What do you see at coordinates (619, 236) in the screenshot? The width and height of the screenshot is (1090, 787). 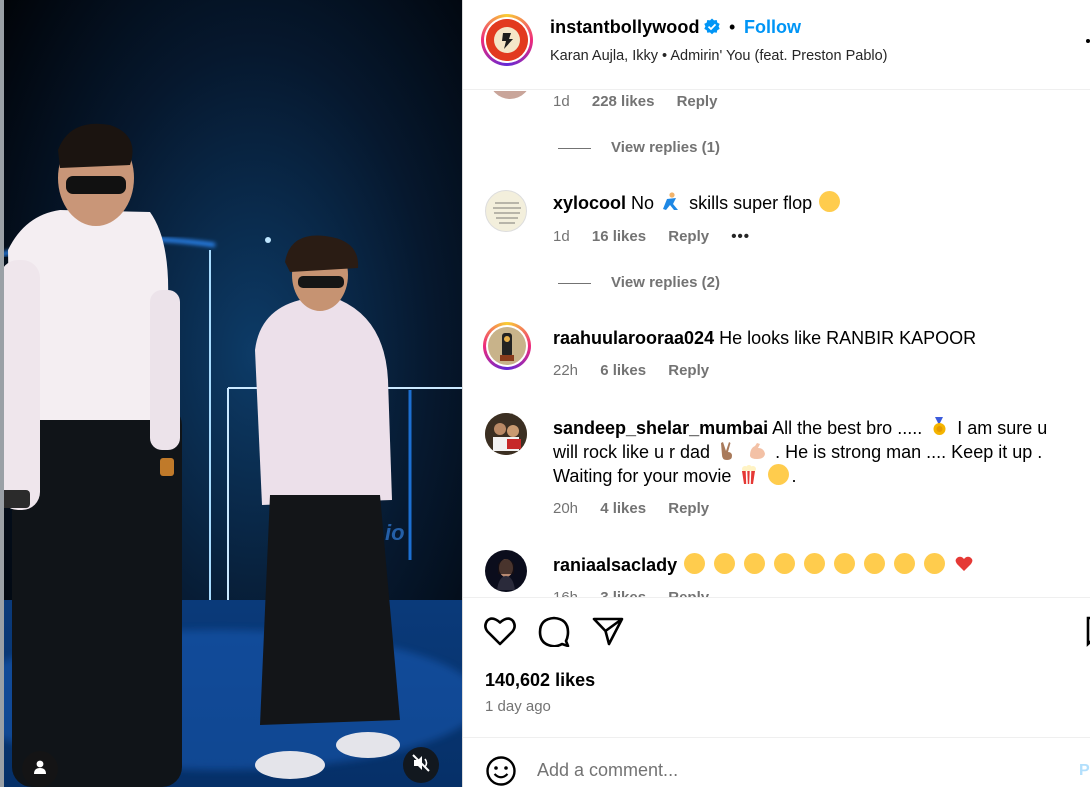 I see `comment-likes: 16 likes` at bounding box center [619, 236].